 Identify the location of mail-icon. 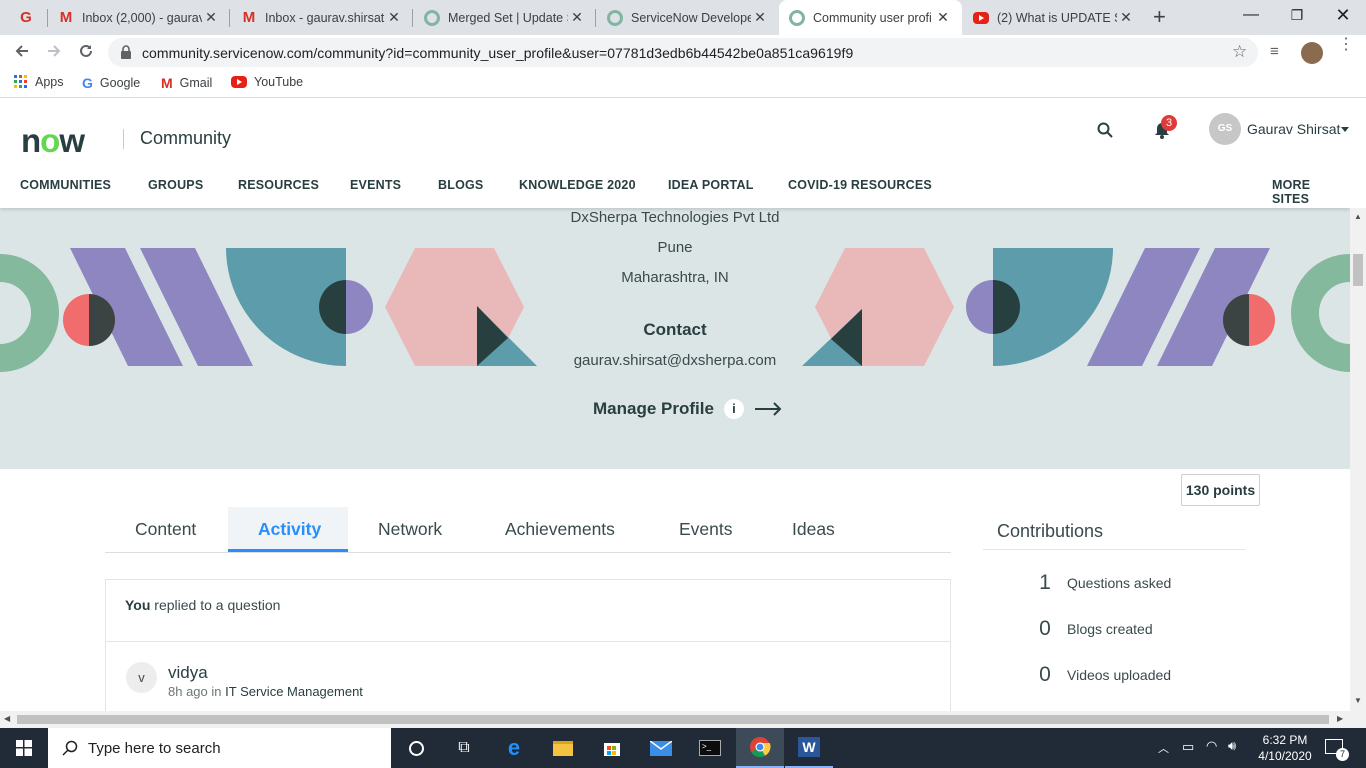
(661, 748).